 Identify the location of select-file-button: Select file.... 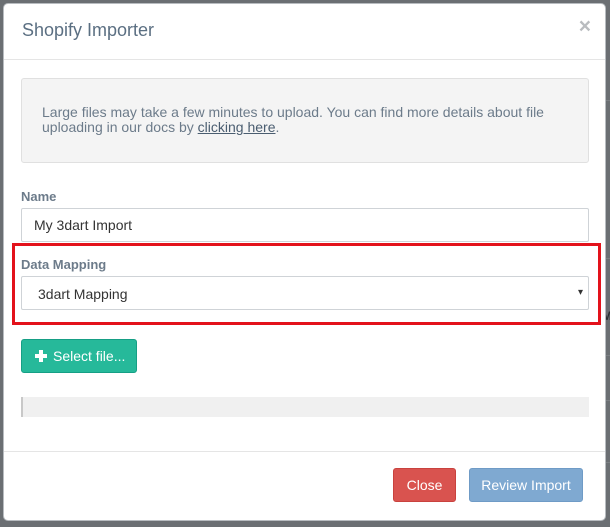
(79, 356).